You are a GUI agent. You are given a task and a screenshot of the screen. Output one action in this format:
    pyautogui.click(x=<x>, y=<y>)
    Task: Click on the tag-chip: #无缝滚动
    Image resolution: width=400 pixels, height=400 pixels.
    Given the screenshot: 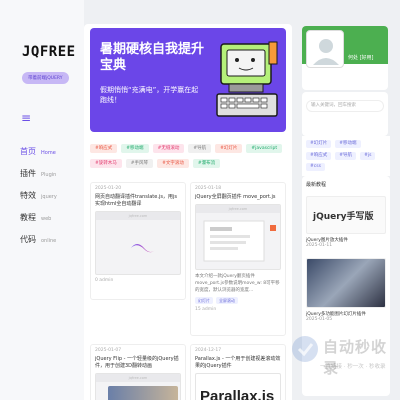 What is the action you would take?
    pyautogui.click(x=168, y=148)
    